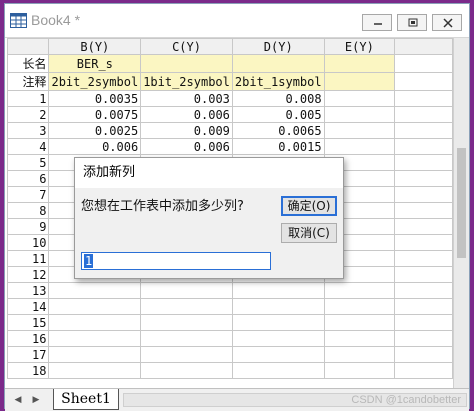 The height and width of the screenshot is (411, 474). I want to click on row-number: 9, so click(28, 226).